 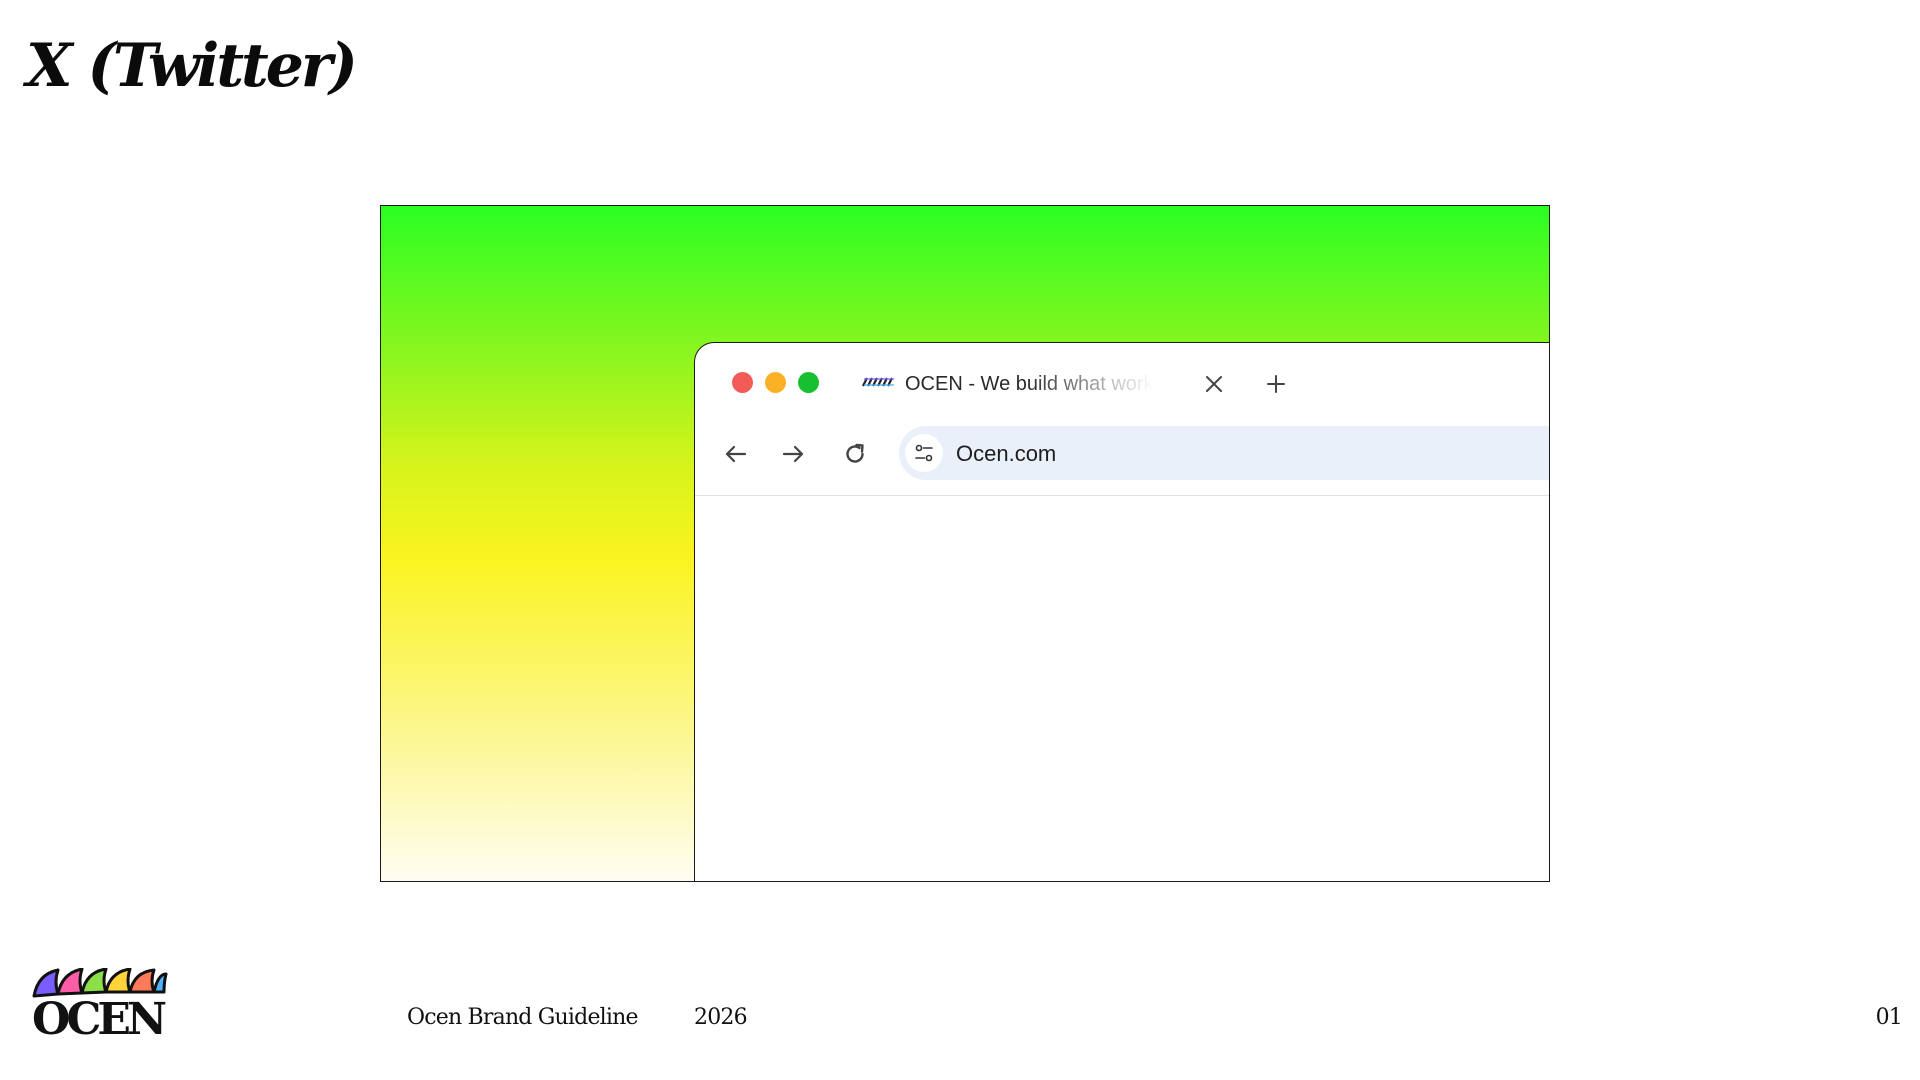 What do you see at coordinates (1034, 384) in the screenshot?
I see `tab-title: OCEN - We build what works` at bounding box center [1034, 384].